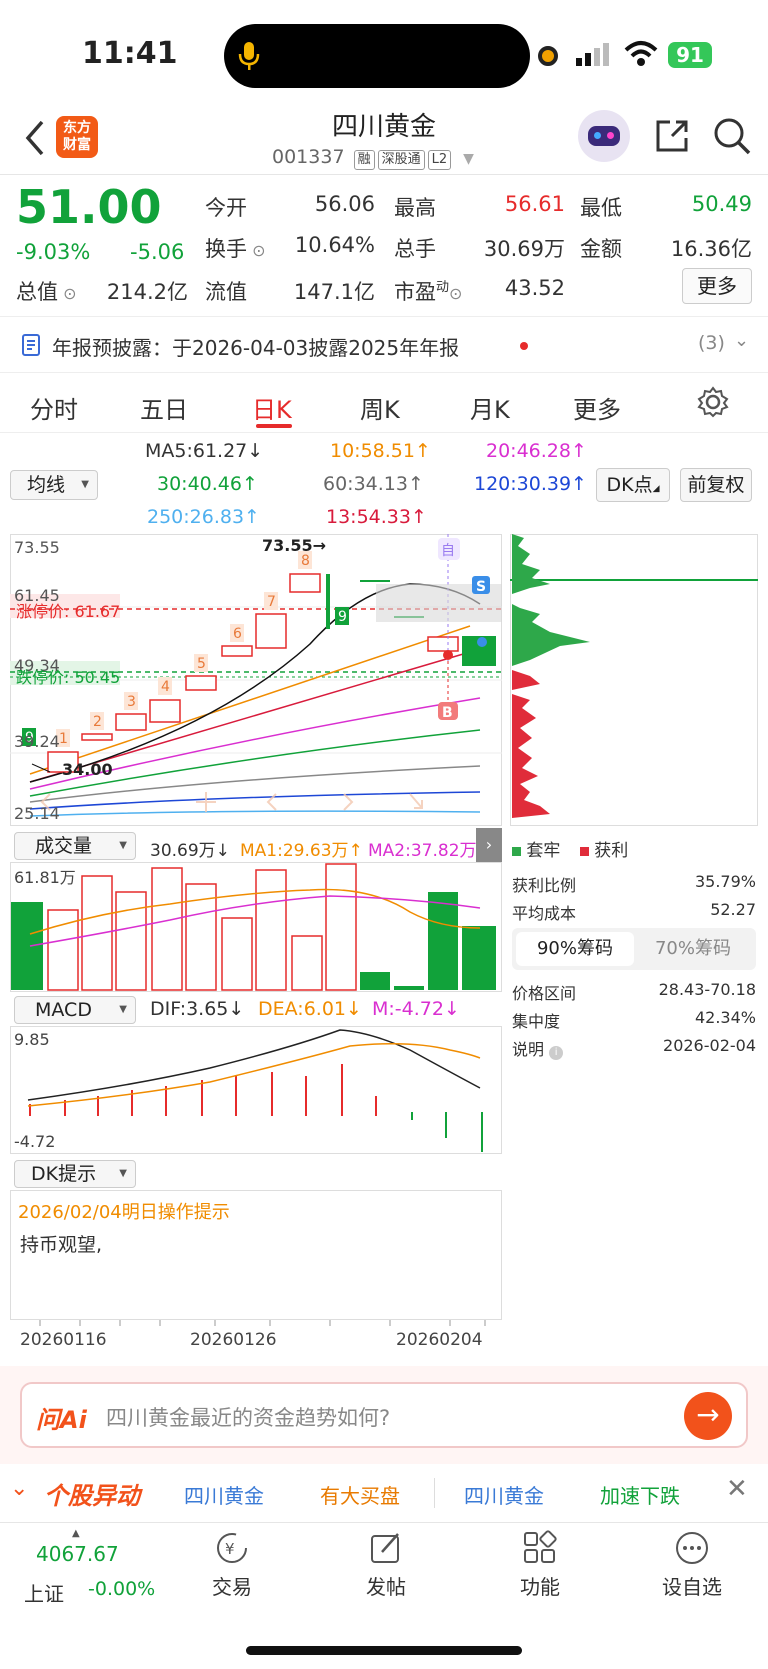 The height and width of the screenshot is (1669, 768). What do you see at coordinates (233, 1340) in the screenshot?
I see `date-label-mid: 20260126` at bounding box center [233, 1340].